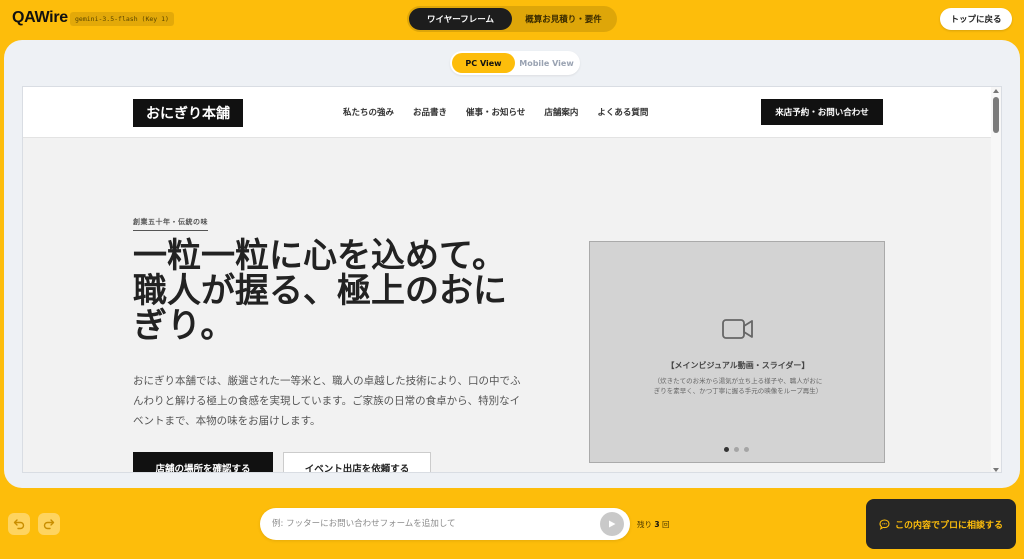  What do you see at coordinates (227, 421) in the screenshot?
I see `lead-line: ベントまで、本物の味をお届けします。` at bounding box center [227, 421].